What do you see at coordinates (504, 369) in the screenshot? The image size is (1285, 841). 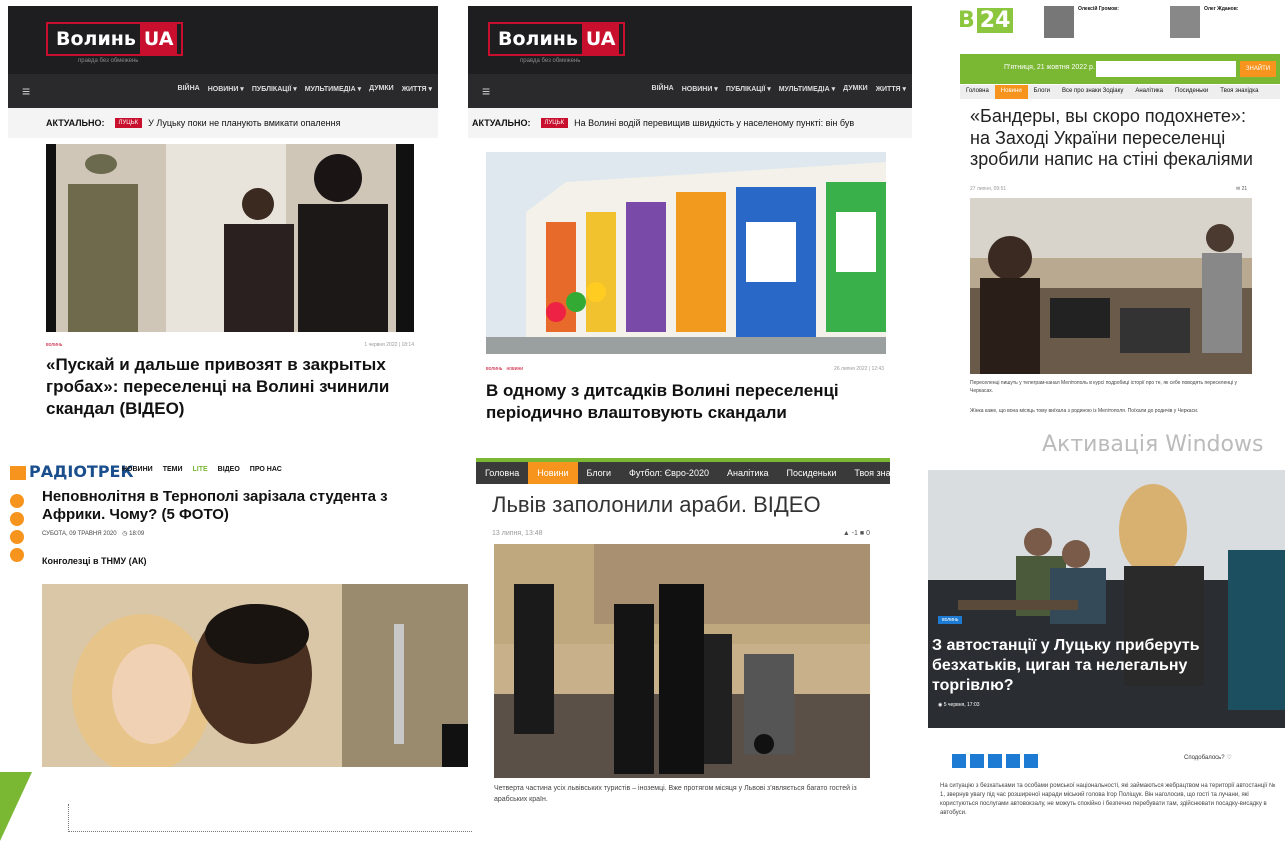 I see `article-category: волинь новини` at bounding box center [504, 369].